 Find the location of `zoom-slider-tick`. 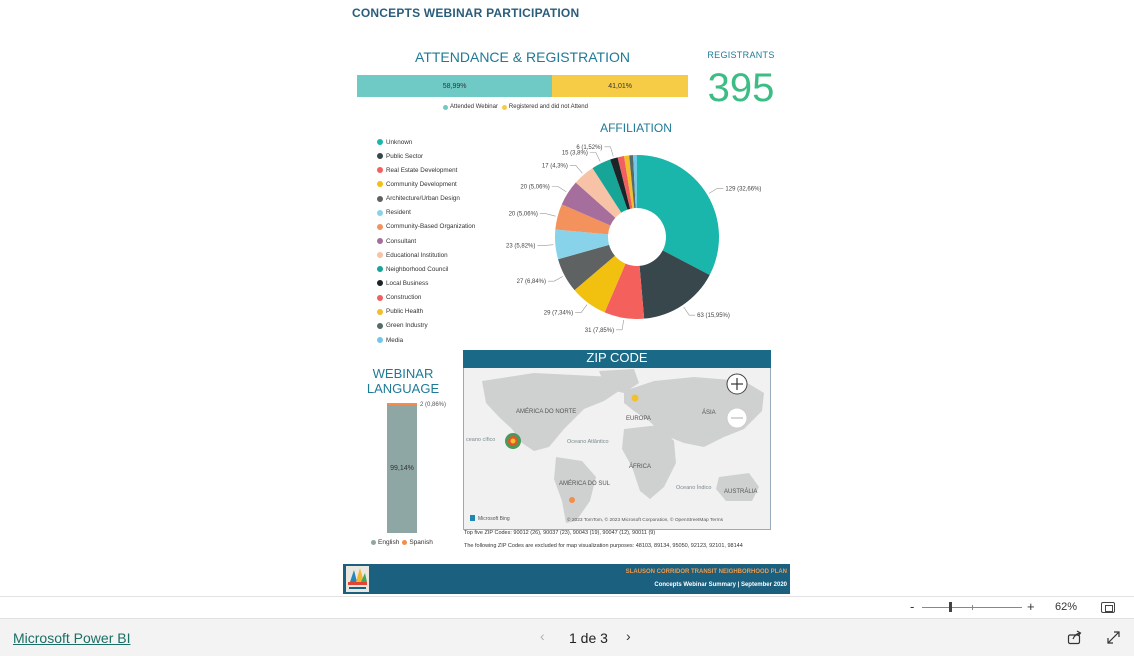

zoom-slider-tick is located at coordinates (972, 607).